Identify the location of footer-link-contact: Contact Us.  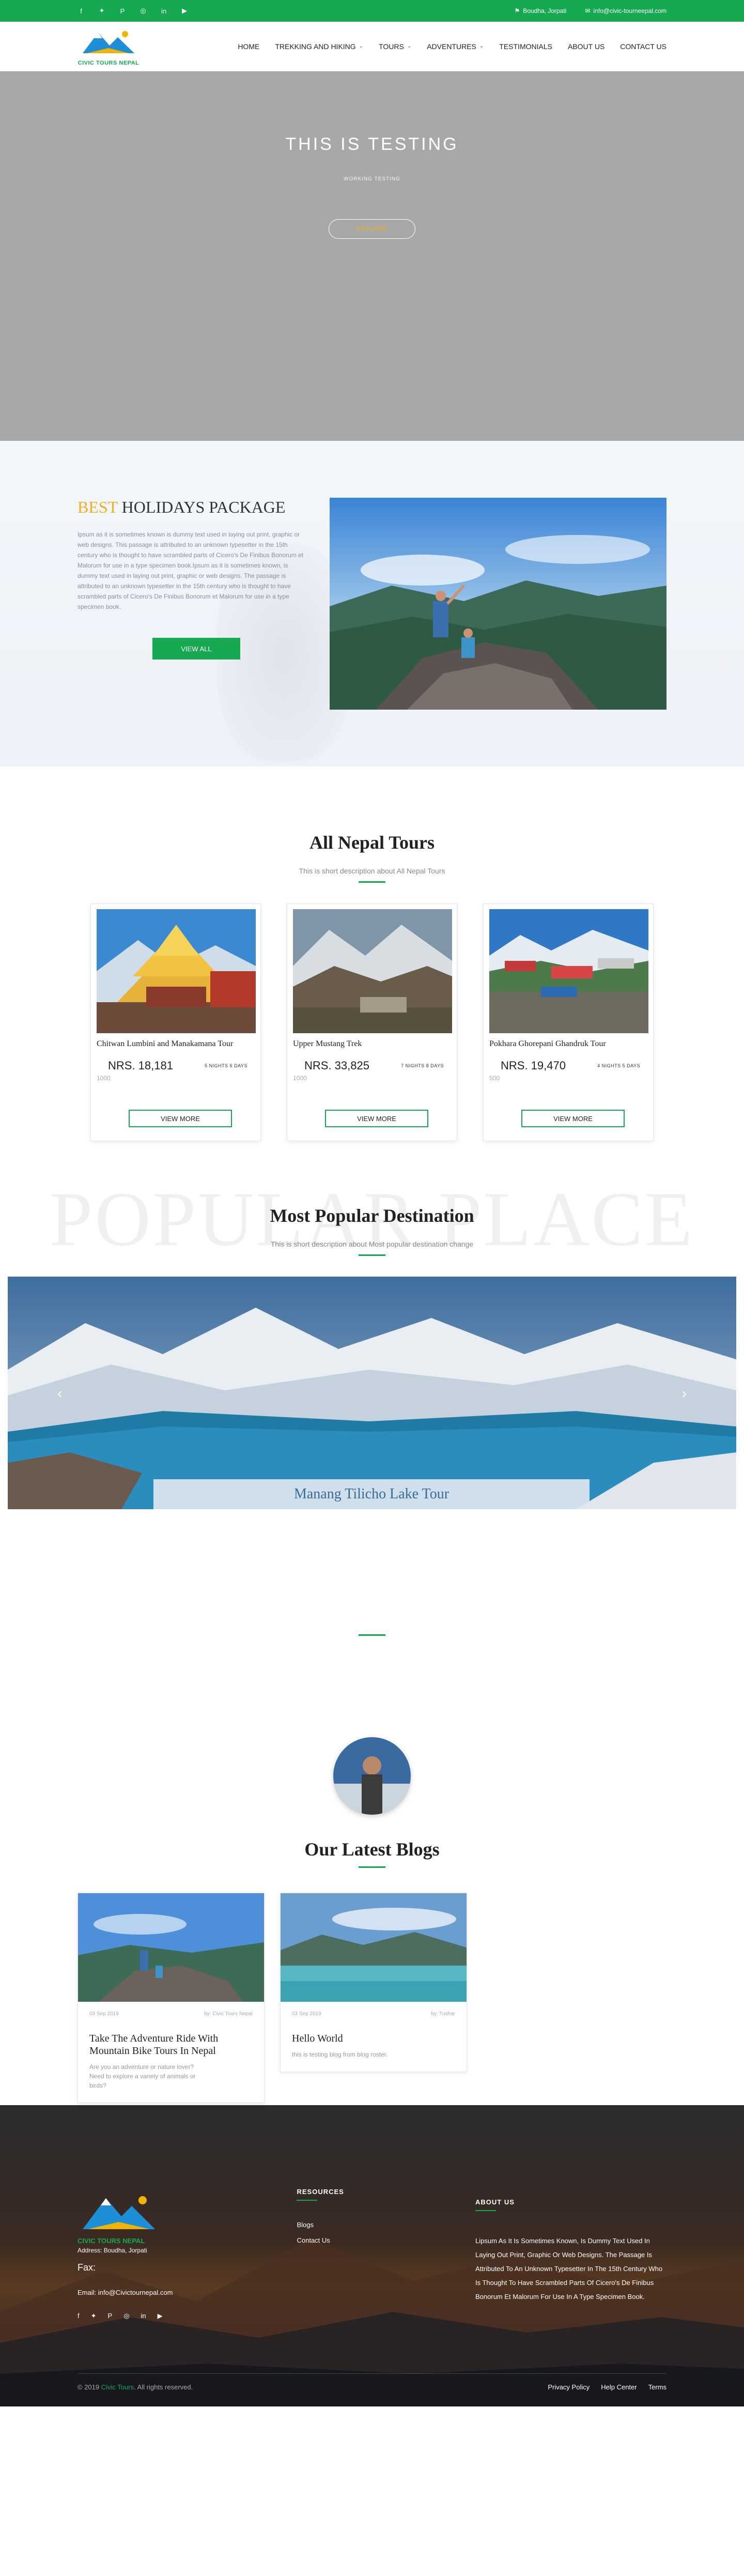
(386, 2241).